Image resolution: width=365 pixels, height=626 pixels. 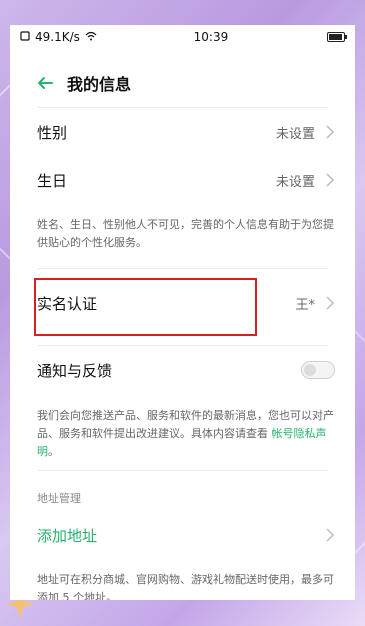 What do you see at coordinates (57, 37) in the screenshot?
I see `network-speed: 49.1K/s` at bounding box center [57, 37].